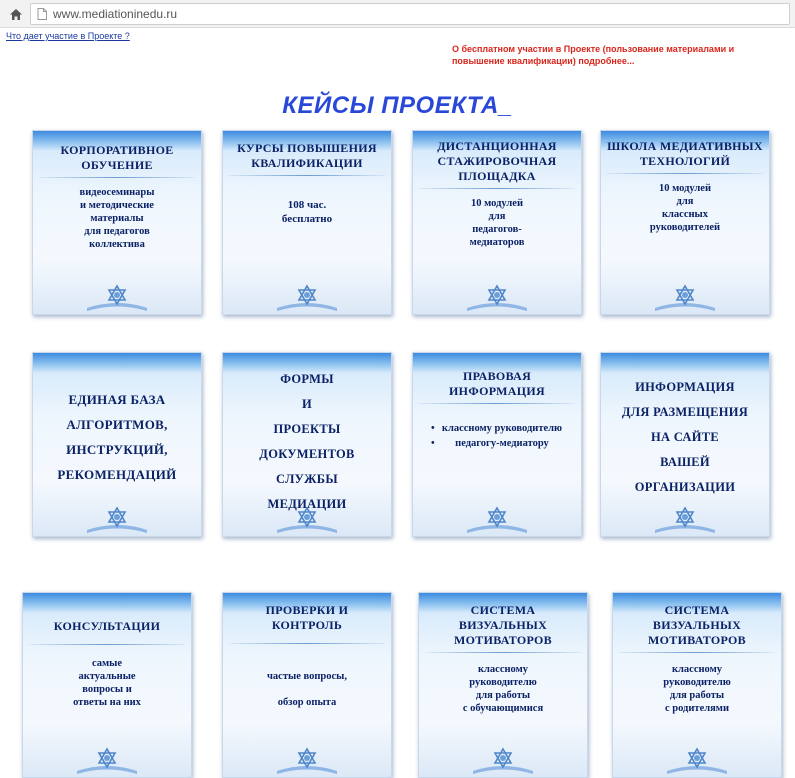 The width and height of the screenshot is (795, 778). I want to click on card-title: ДИСТАНЦИОННАЯ СТАЖИРОВОЧНАЯ ПЛОЩАДКА, so click(497, 161).